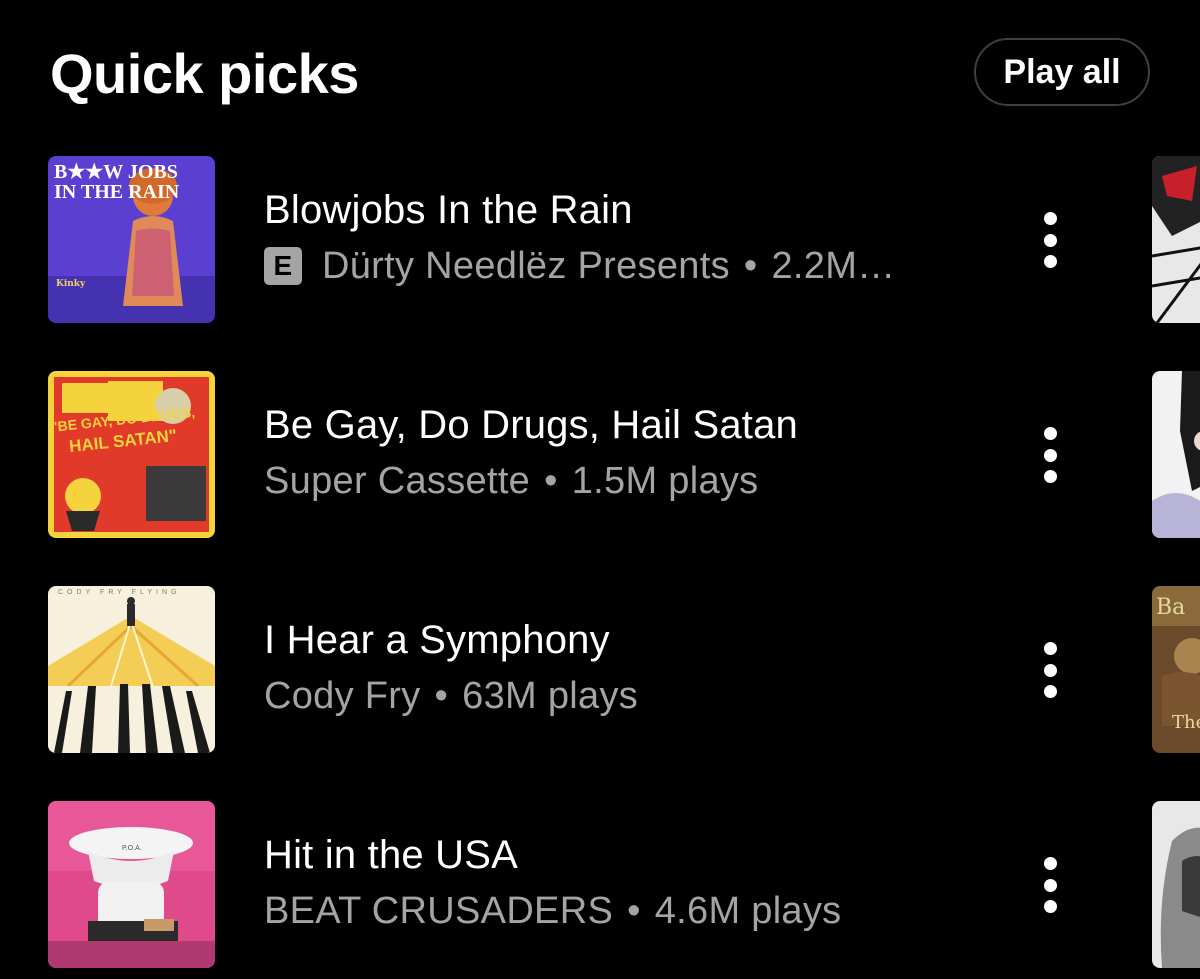 This screenshot has width=1200, height=979. I want to click on svg-text: Kinky, so click(71, 284).